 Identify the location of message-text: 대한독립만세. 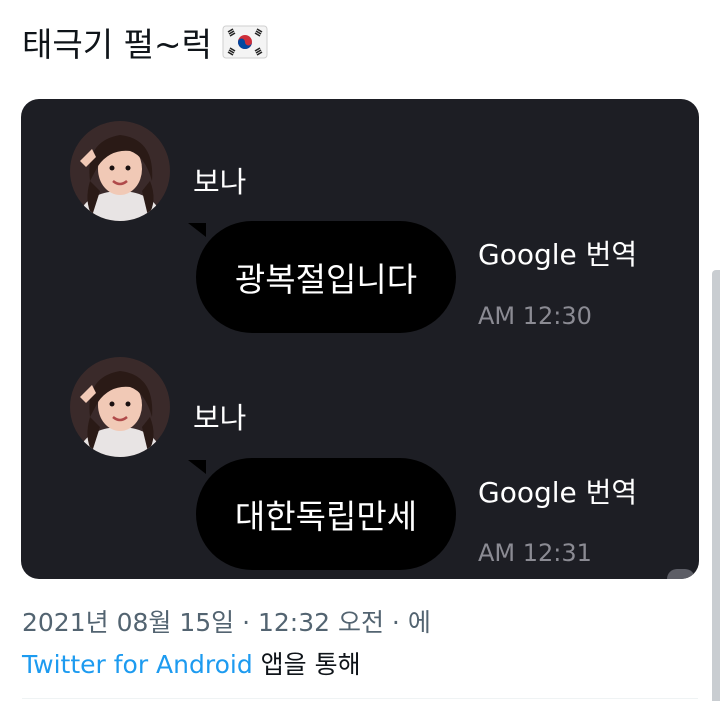
(326, 516).